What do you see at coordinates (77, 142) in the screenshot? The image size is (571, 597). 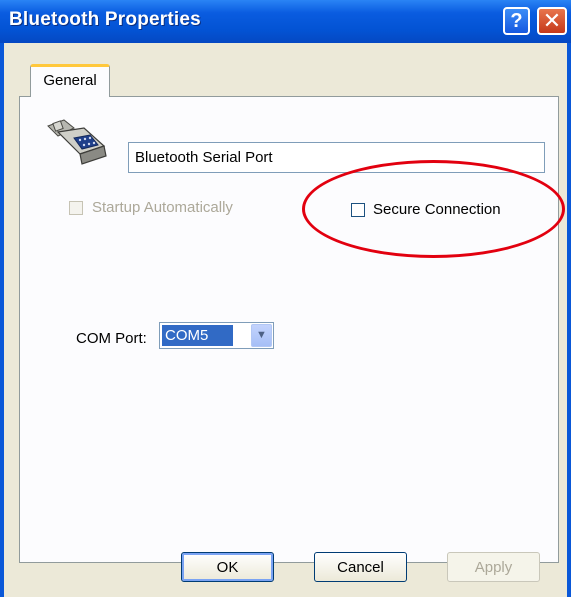 I see `serial-port-icon` at bounding box center [77, 142].